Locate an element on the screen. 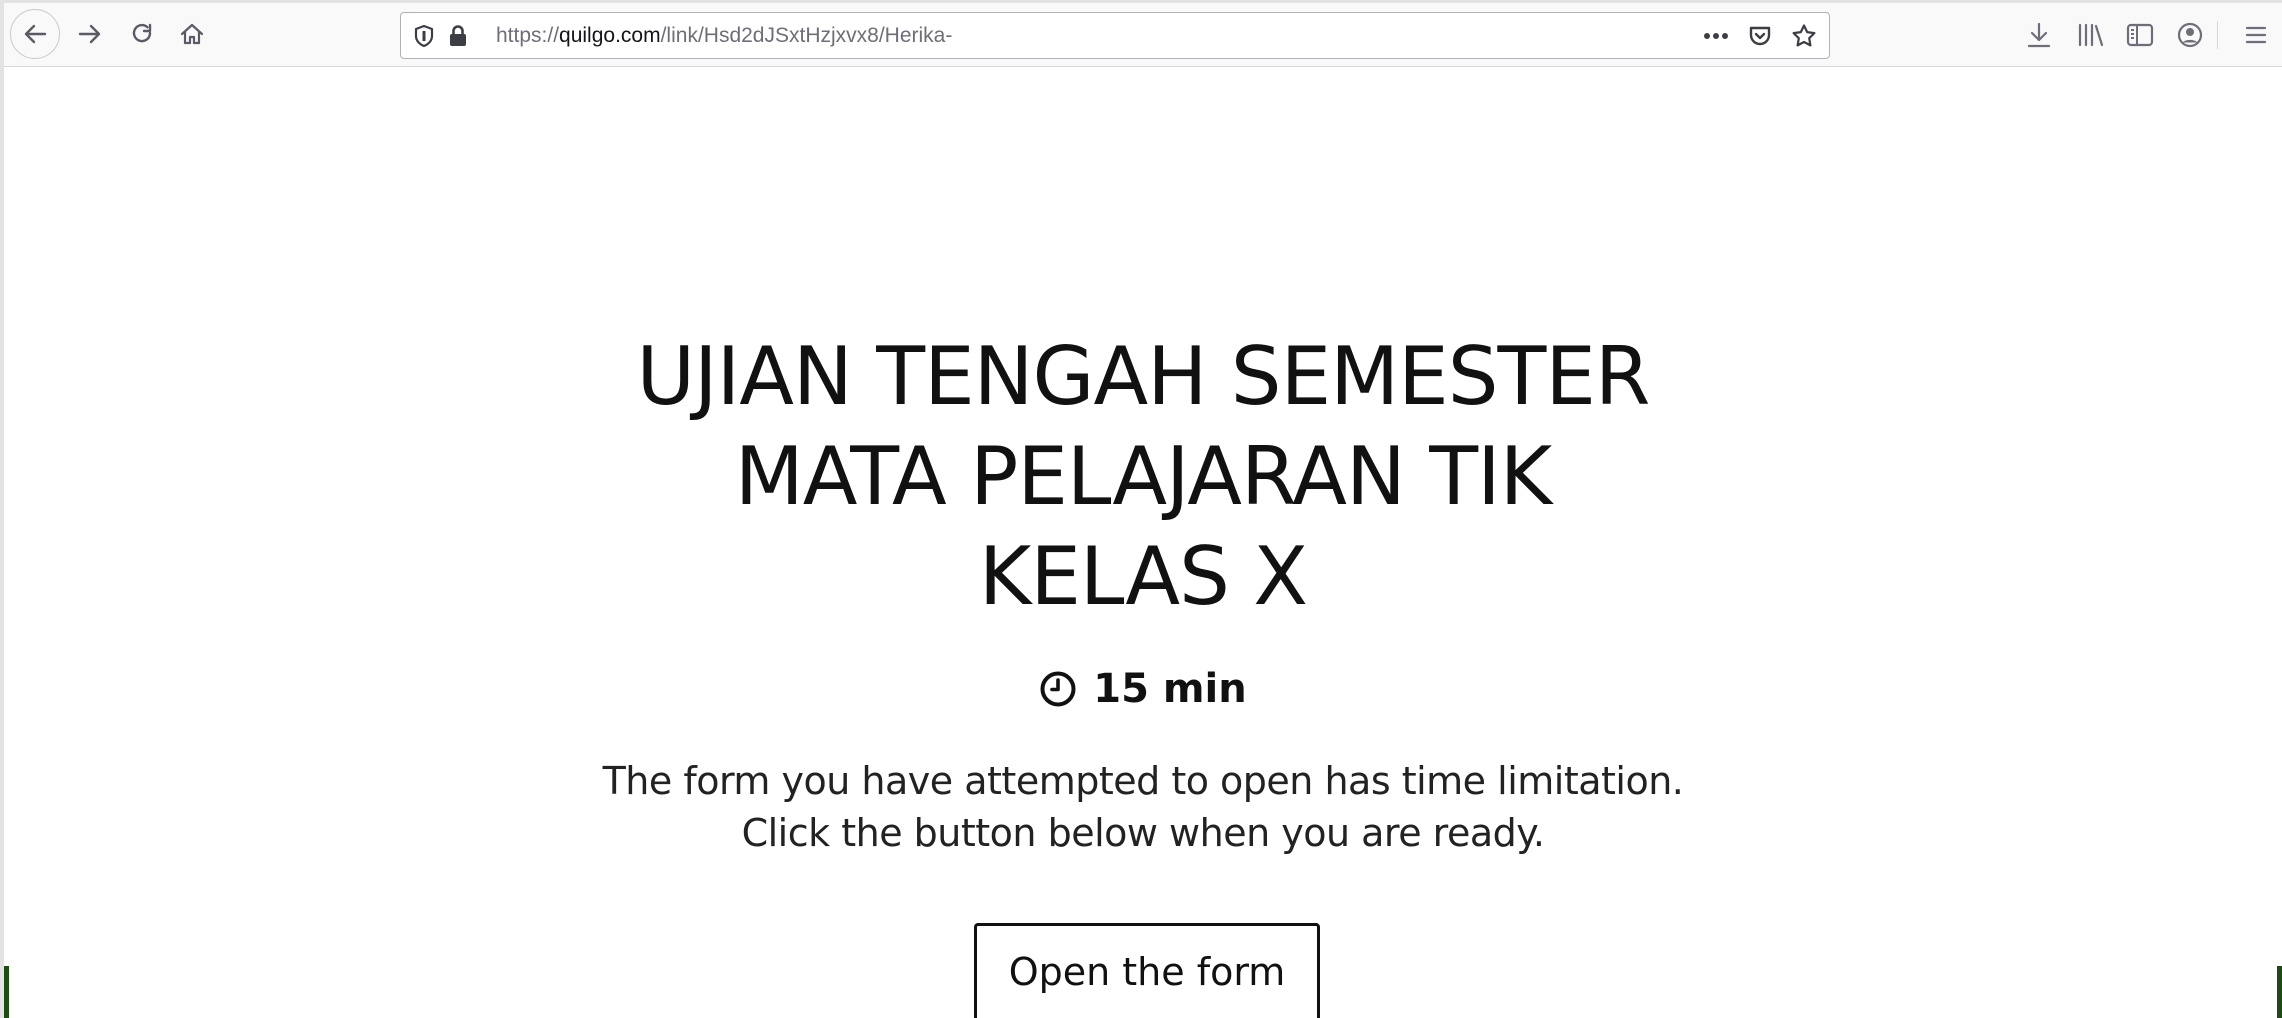 The image size is (2282, 1018). clock-icon is located at coordinates (1058, 689).